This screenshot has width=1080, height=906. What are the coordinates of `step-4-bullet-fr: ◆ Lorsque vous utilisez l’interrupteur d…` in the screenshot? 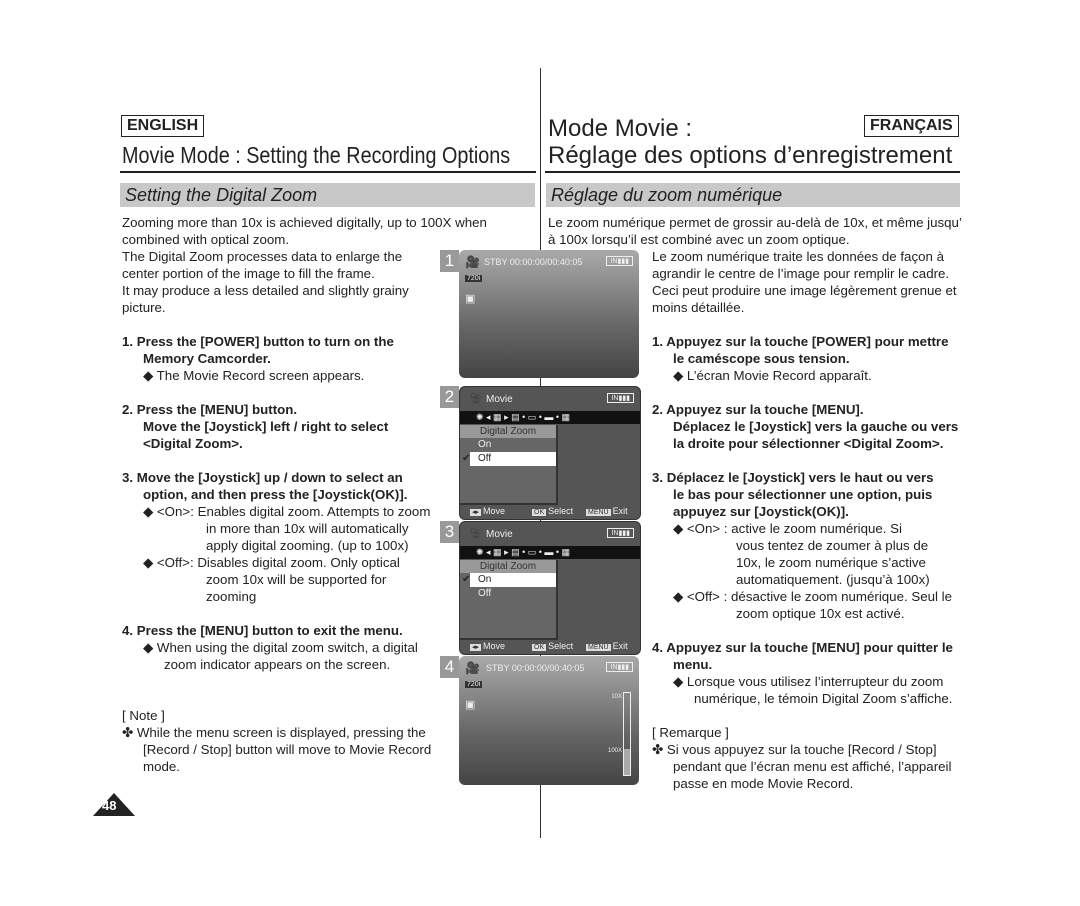 It's located at (812, 690).